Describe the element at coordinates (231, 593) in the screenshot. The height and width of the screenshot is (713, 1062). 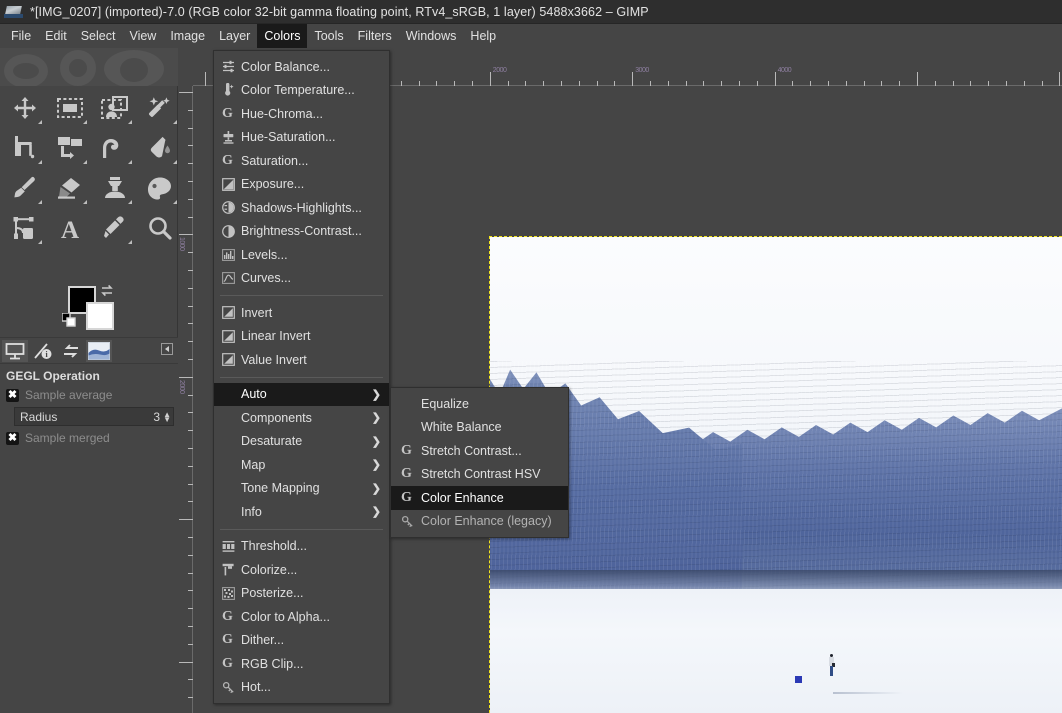
I see `posterize-icon` at that location.